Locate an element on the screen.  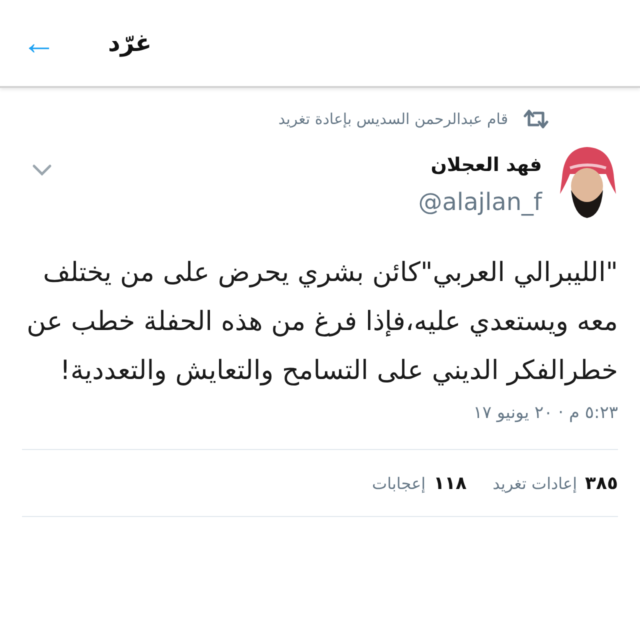
retweet-icon is located at coordinates (536, 119).